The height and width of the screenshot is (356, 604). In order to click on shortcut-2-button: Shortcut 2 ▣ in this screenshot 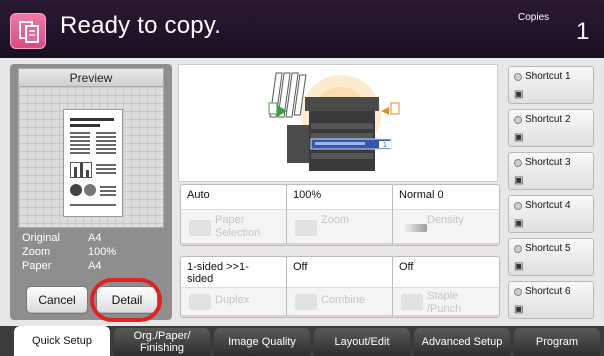, I will do `click(551, 128)`.